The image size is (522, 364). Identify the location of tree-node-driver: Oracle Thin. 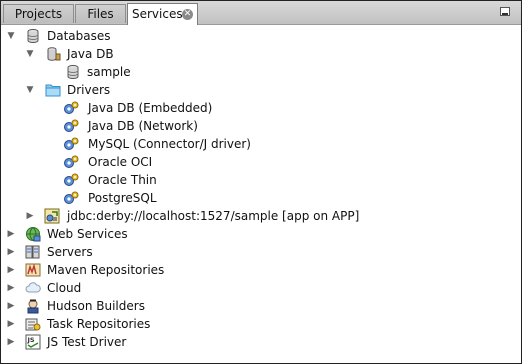
(261, 180).